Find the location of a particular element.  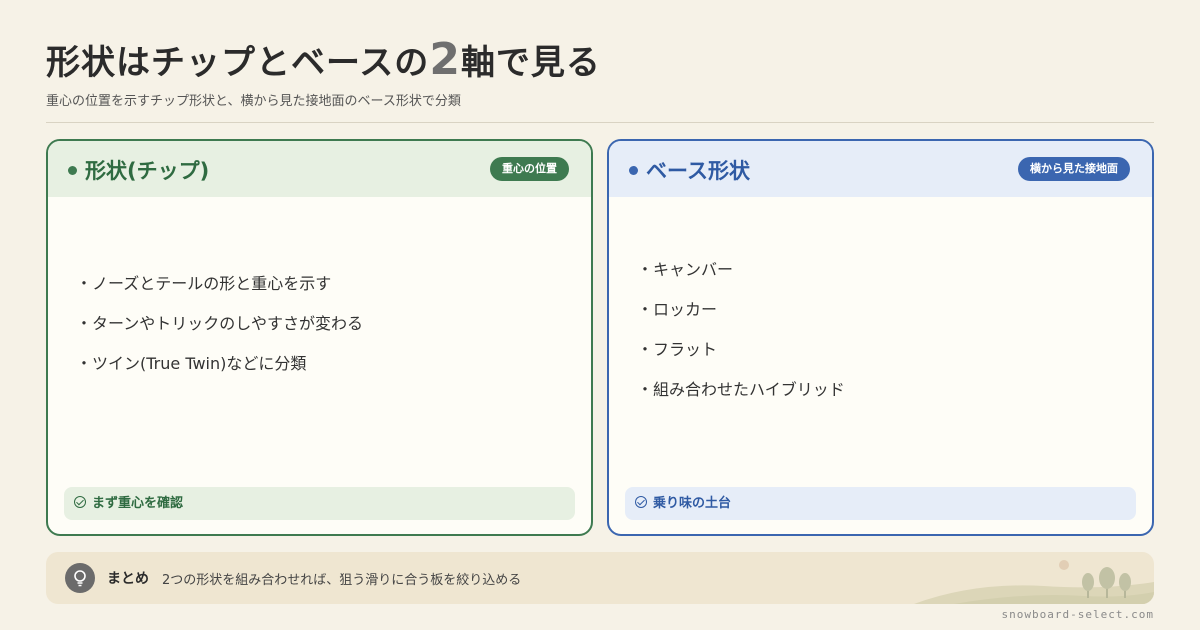

chip-card-footer: まず重心を確認 is located at coordinates (319, 503).